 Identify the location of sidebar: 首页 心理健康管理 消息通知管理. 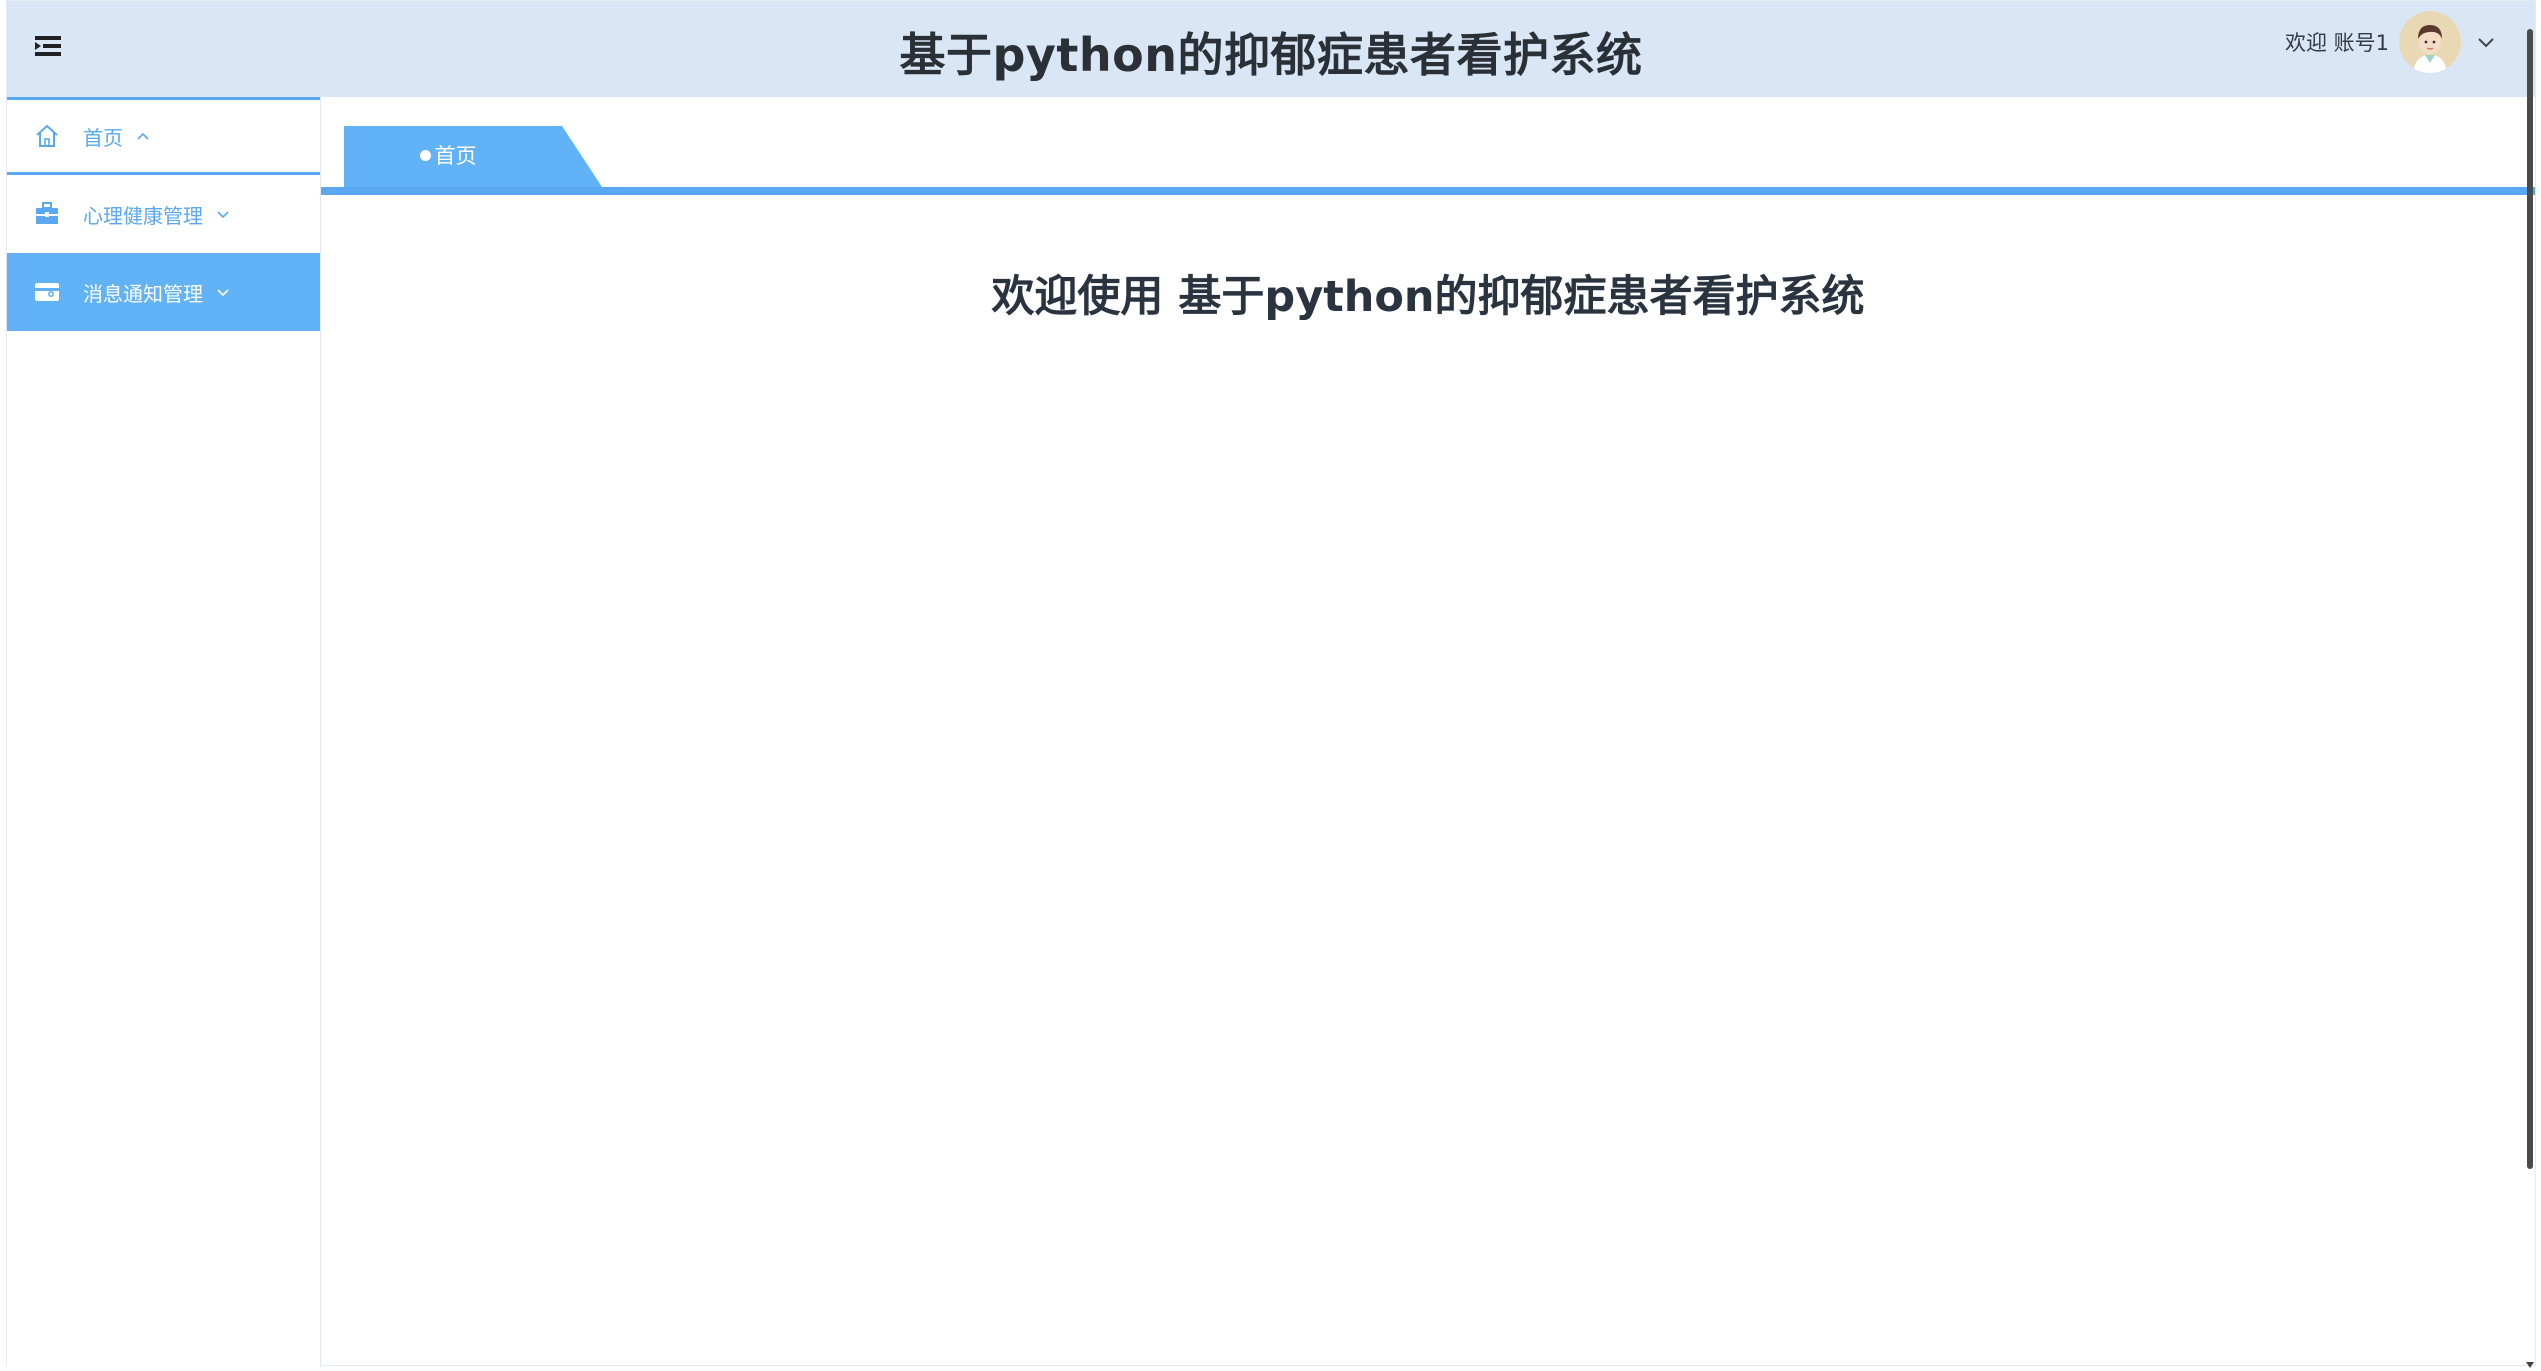
(164, 732).